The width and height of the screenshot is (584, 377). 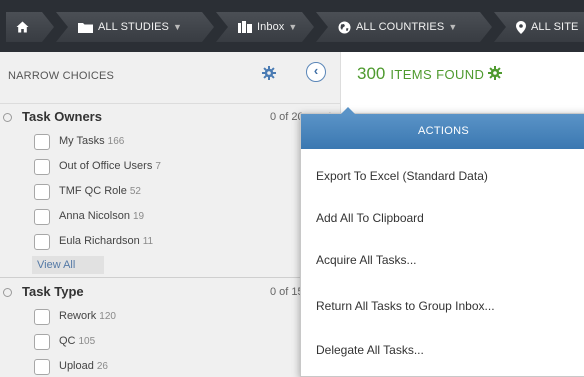 What do you see at coordinates (164, 318) in the screenshot?
I see `filter-option: Rework 120` at bounding box center [164, 318].